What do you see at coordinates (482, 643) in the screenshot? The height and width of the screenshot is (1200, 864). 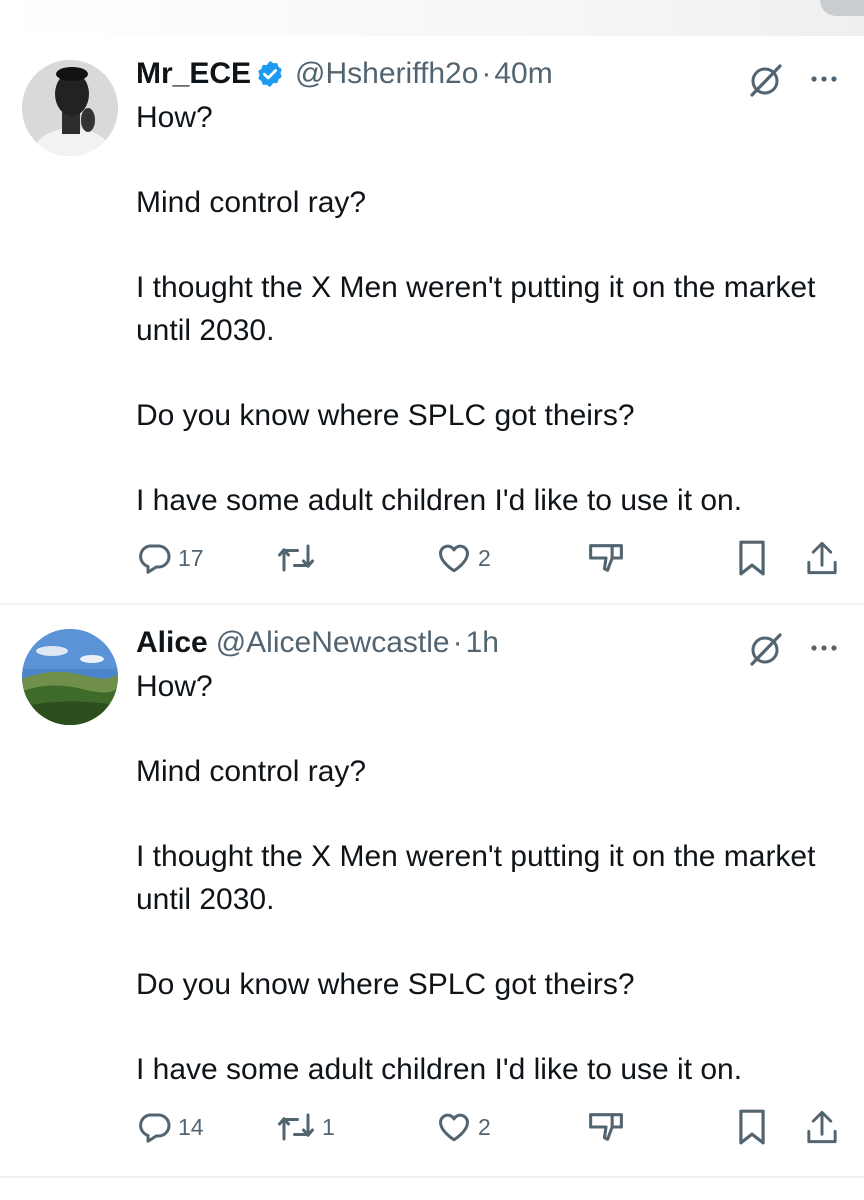 I see `timestamp: 1h` at bounding box center [482, 643].